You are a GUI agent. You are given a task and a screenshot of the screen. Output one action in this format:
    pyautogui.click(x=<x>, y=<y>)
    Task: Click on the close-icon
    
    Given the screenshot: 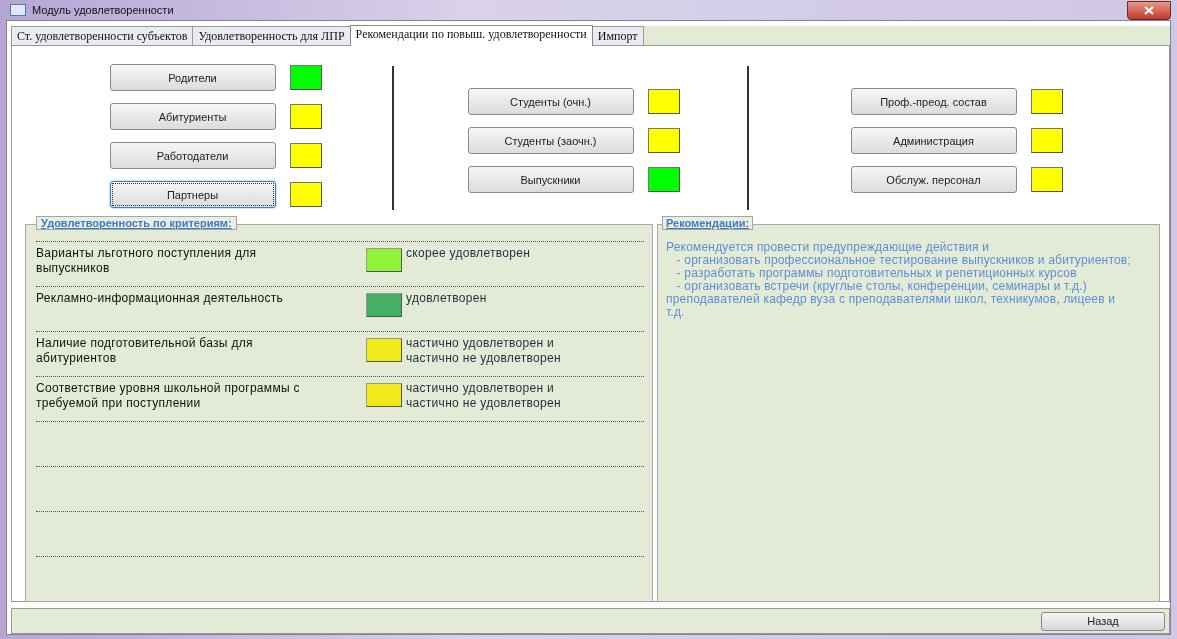 What is the action you would take?
    pyautogui.click(x=1149, y=10)
    